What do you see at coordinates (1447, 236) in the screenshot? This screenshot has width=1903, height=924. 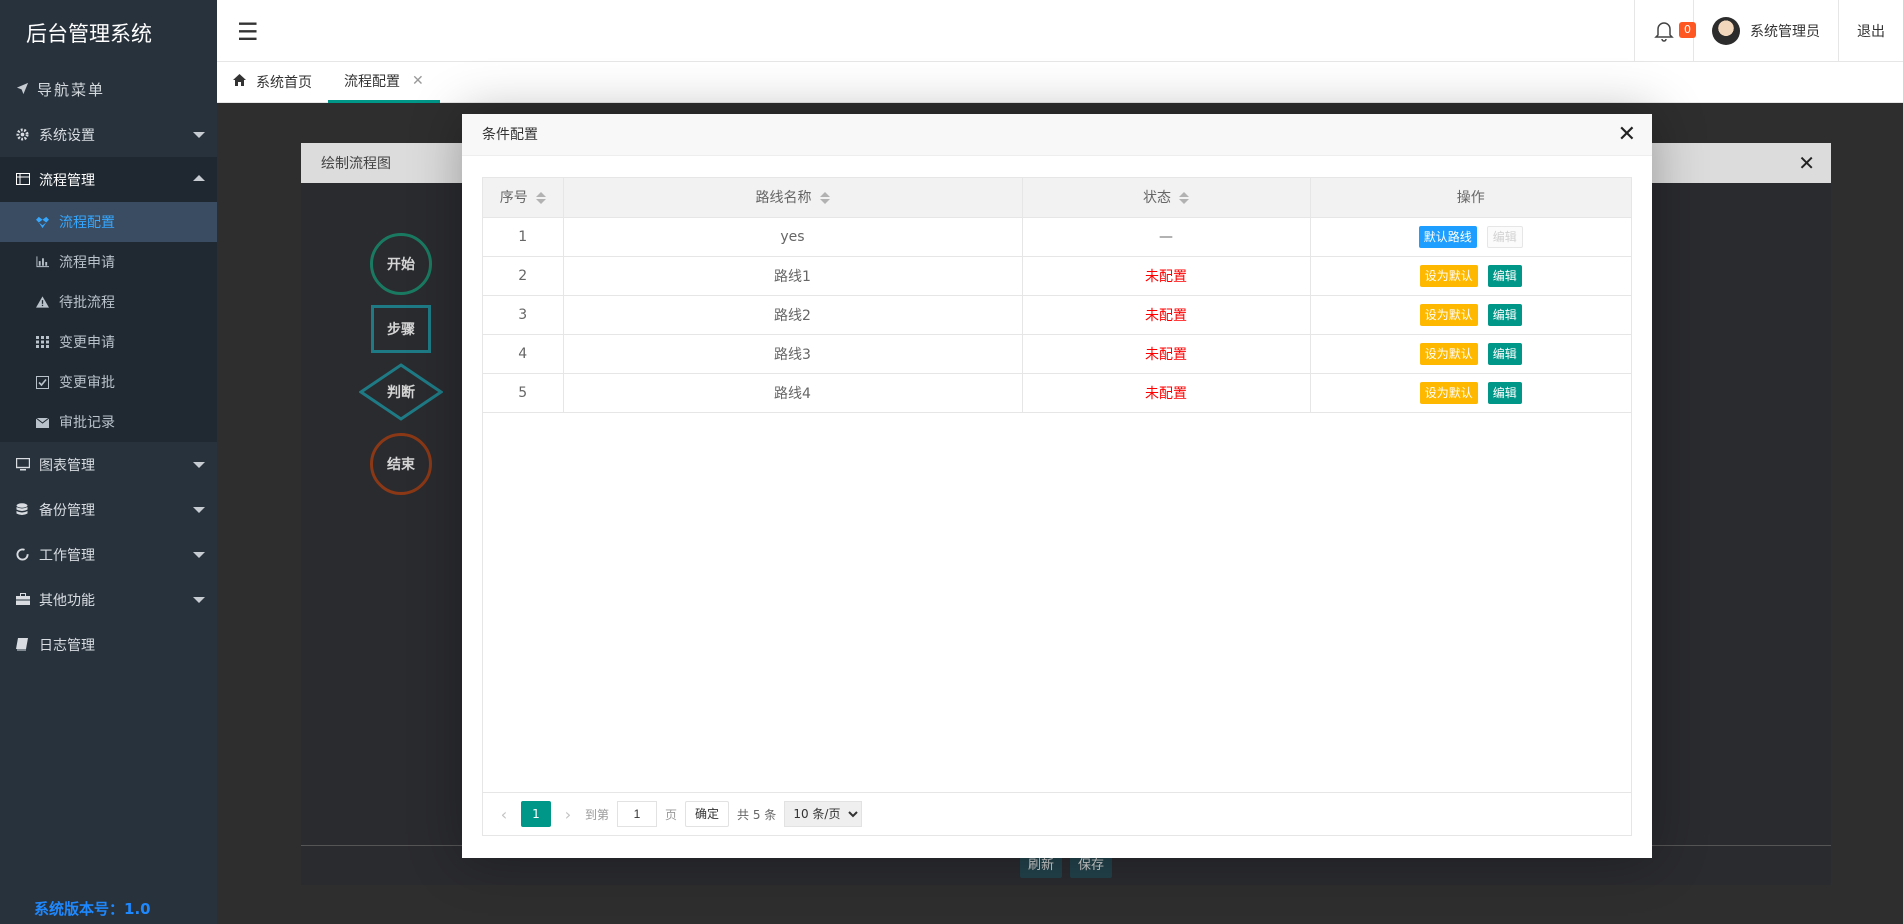 I see `default-route-button: 默认路线` at bounding box center [1447, 236].